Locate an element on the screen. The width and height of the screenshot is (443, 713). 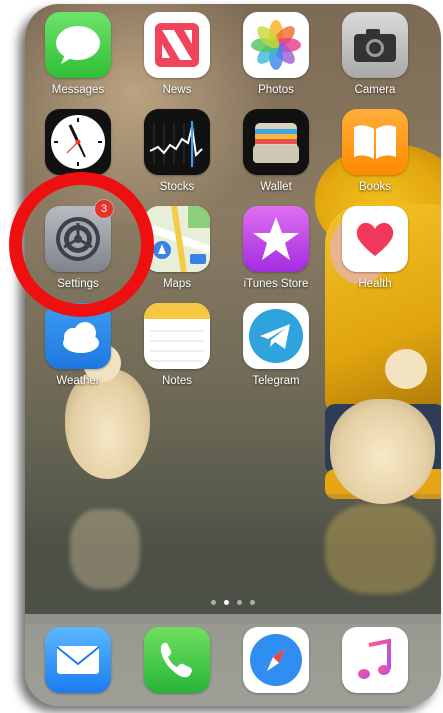
app-wallet: Wallet is located at coordinates (276, 151).